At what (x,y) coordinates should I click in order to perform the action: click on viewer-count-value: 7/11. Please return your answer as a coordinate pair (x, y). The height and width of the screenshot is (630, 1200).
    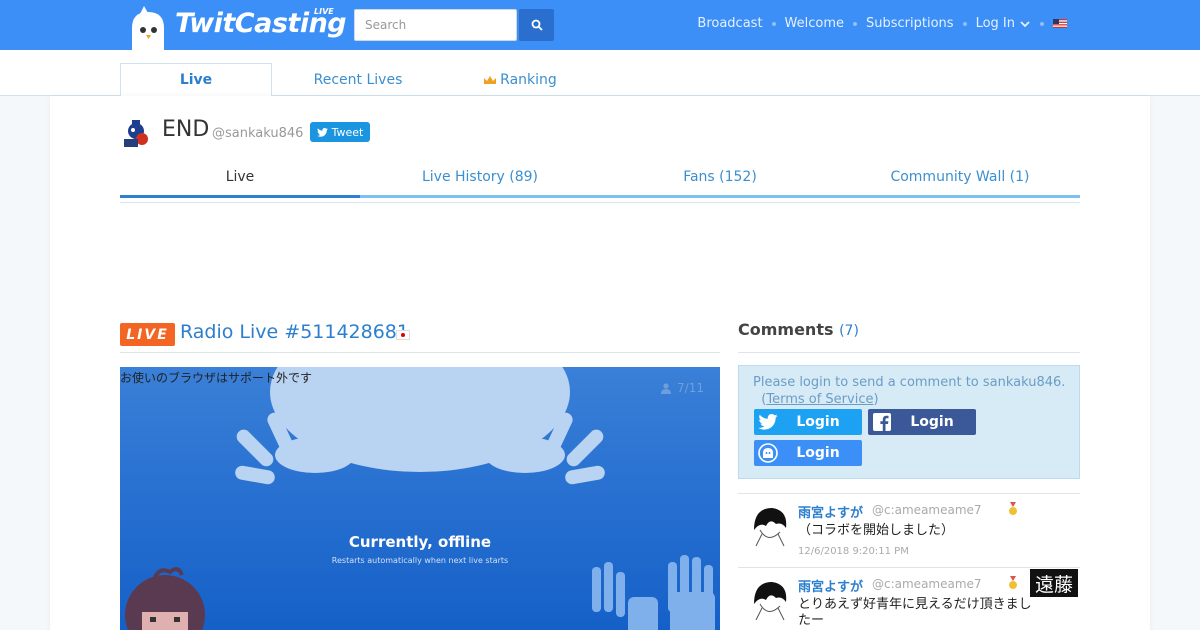
    Looking at the image, I should click on (690, 388).